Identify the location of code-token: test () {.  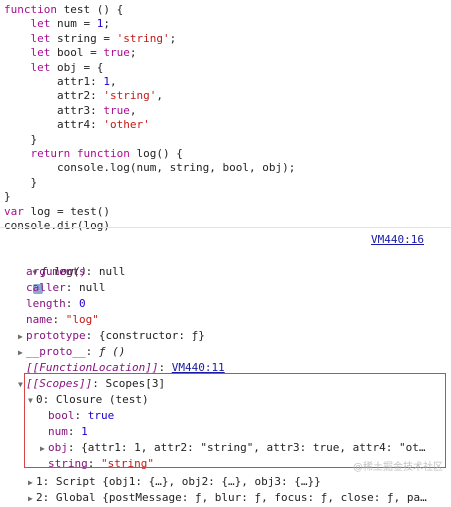
(90, 9).